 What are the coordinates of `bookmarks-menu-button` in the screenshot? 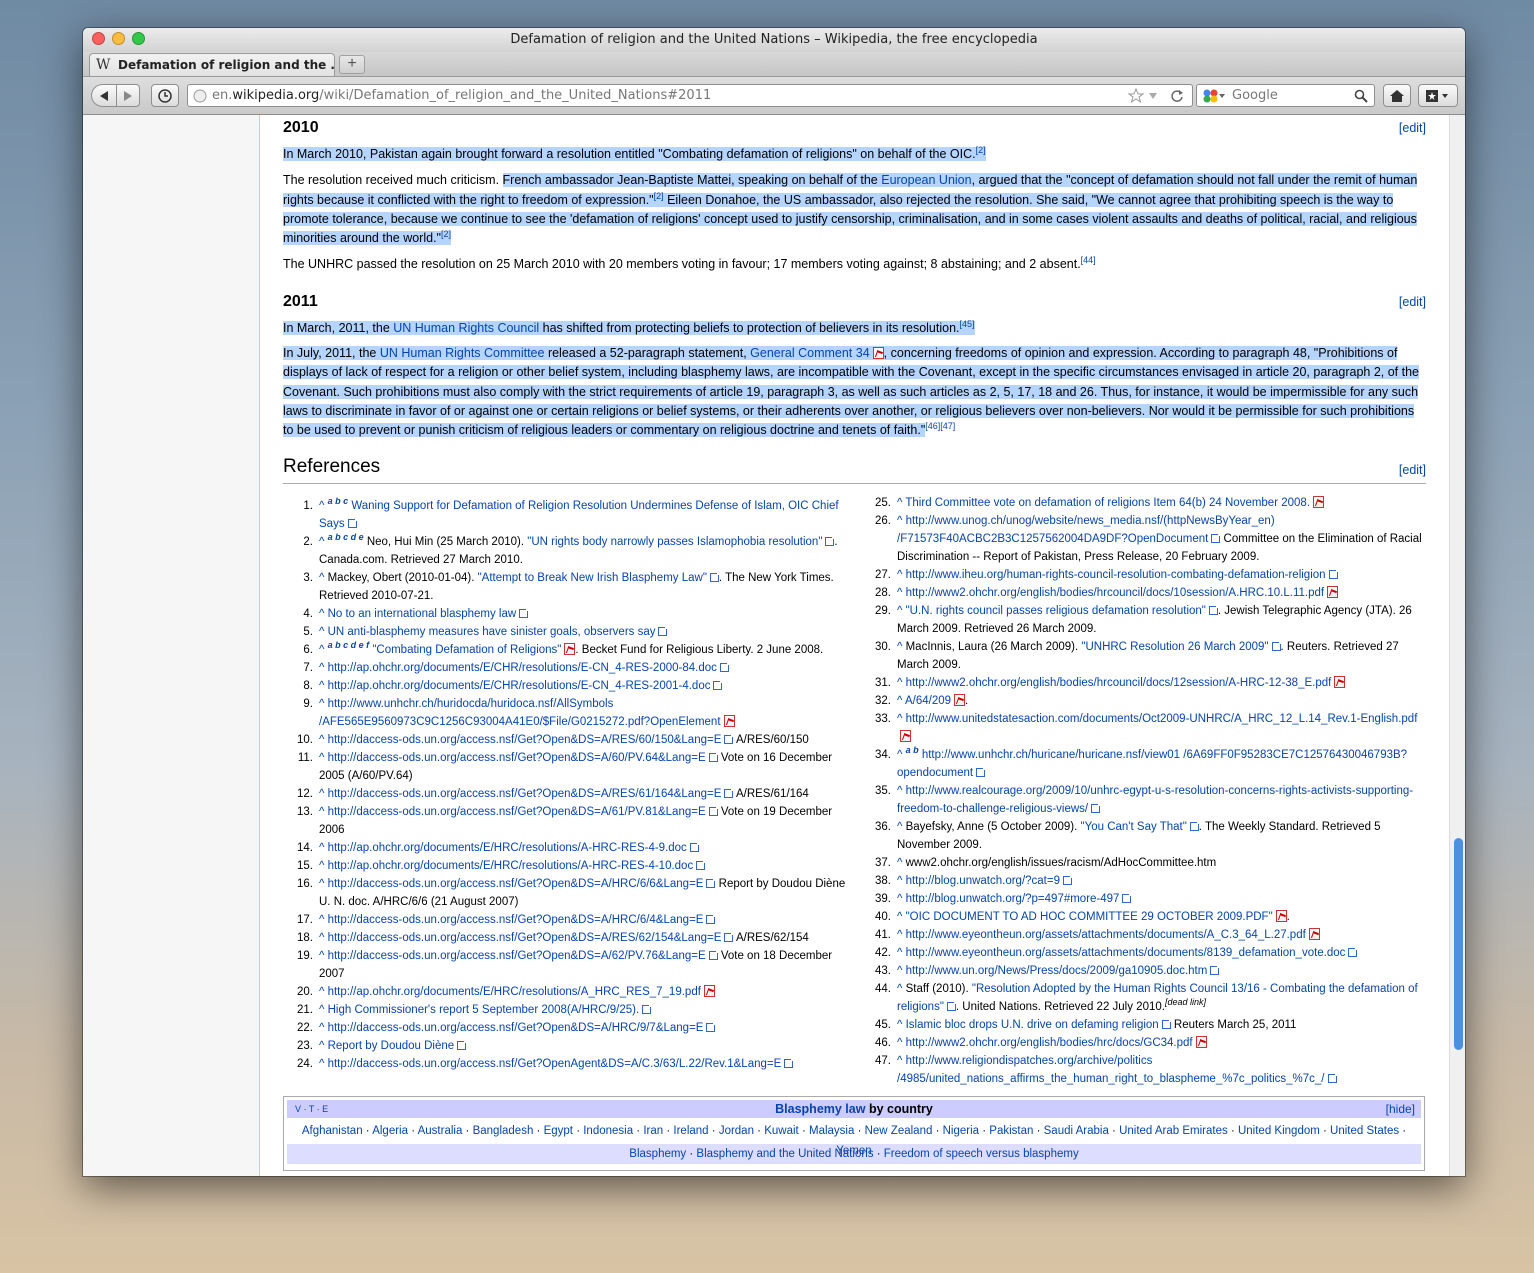 It's located at (1438, 95).